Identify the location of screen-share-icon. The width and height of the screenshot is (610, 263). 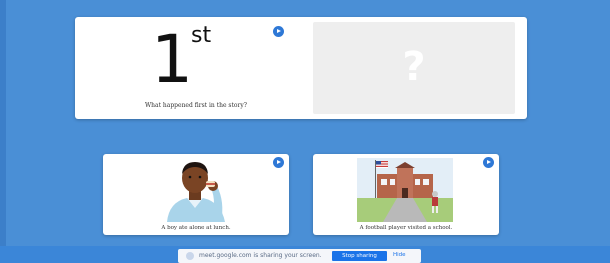
(190, 256).